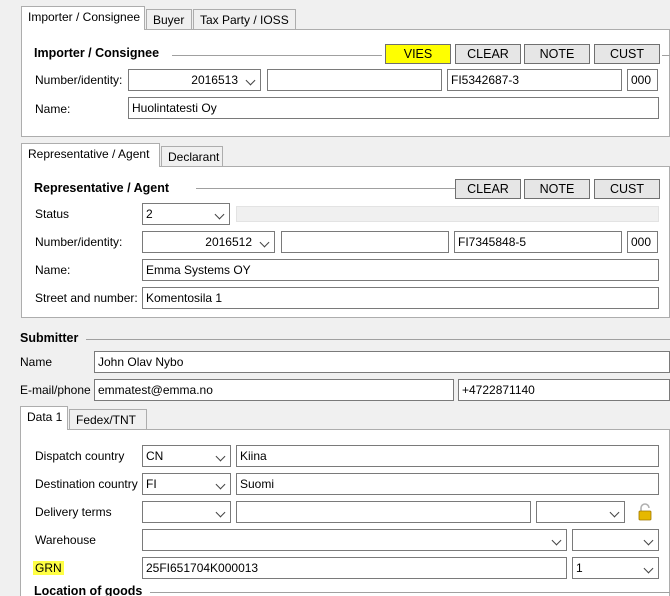 The height and width of the screenshot is (596, 670). Describe the element at coordinates (534, 80) in the screenshot. I see `importer-vat-id-field: FI5342687-3` at that location.